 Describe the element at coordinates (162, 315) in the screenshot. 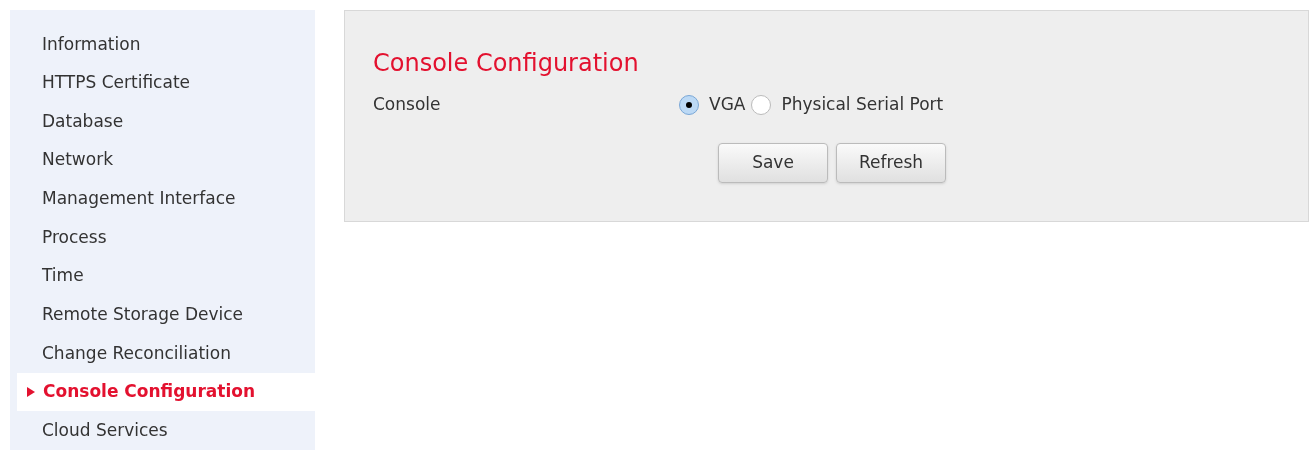

I see `sidebar-item: Remote Storage Device` at that location.